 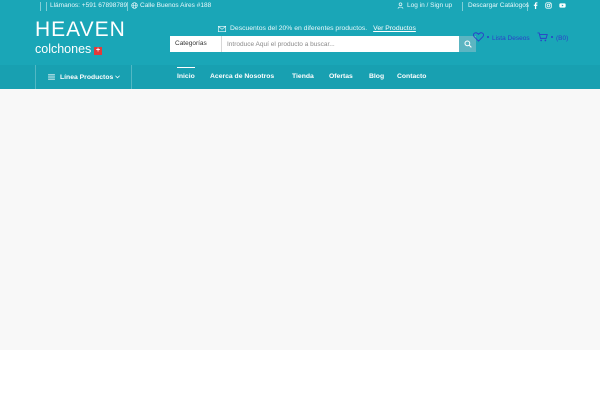 I want to click on category-select: Categorías, so click(x=196, y=44).